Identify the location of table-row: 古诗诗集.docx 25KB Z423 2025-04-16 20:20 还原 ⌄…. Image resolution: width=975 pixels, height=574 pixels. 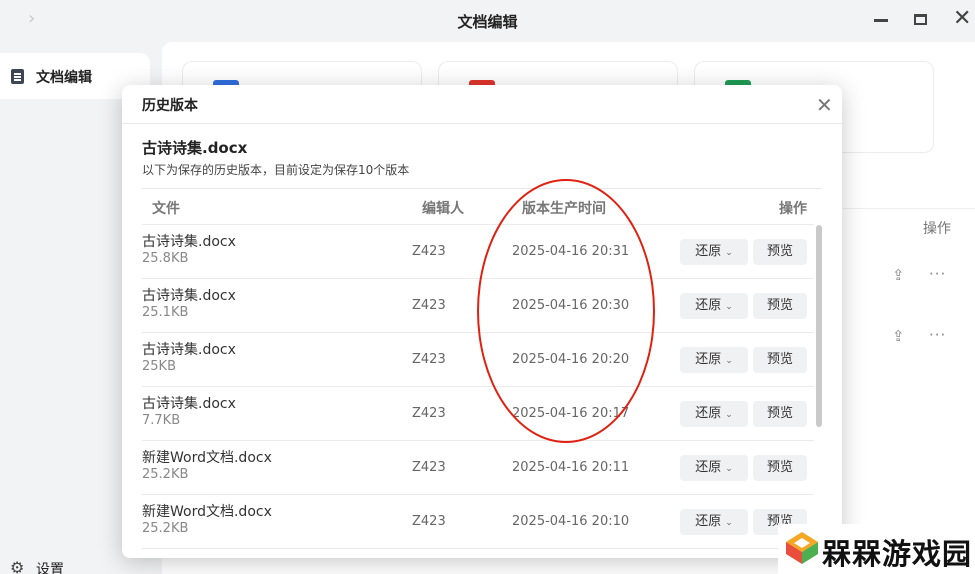
(478, 360).